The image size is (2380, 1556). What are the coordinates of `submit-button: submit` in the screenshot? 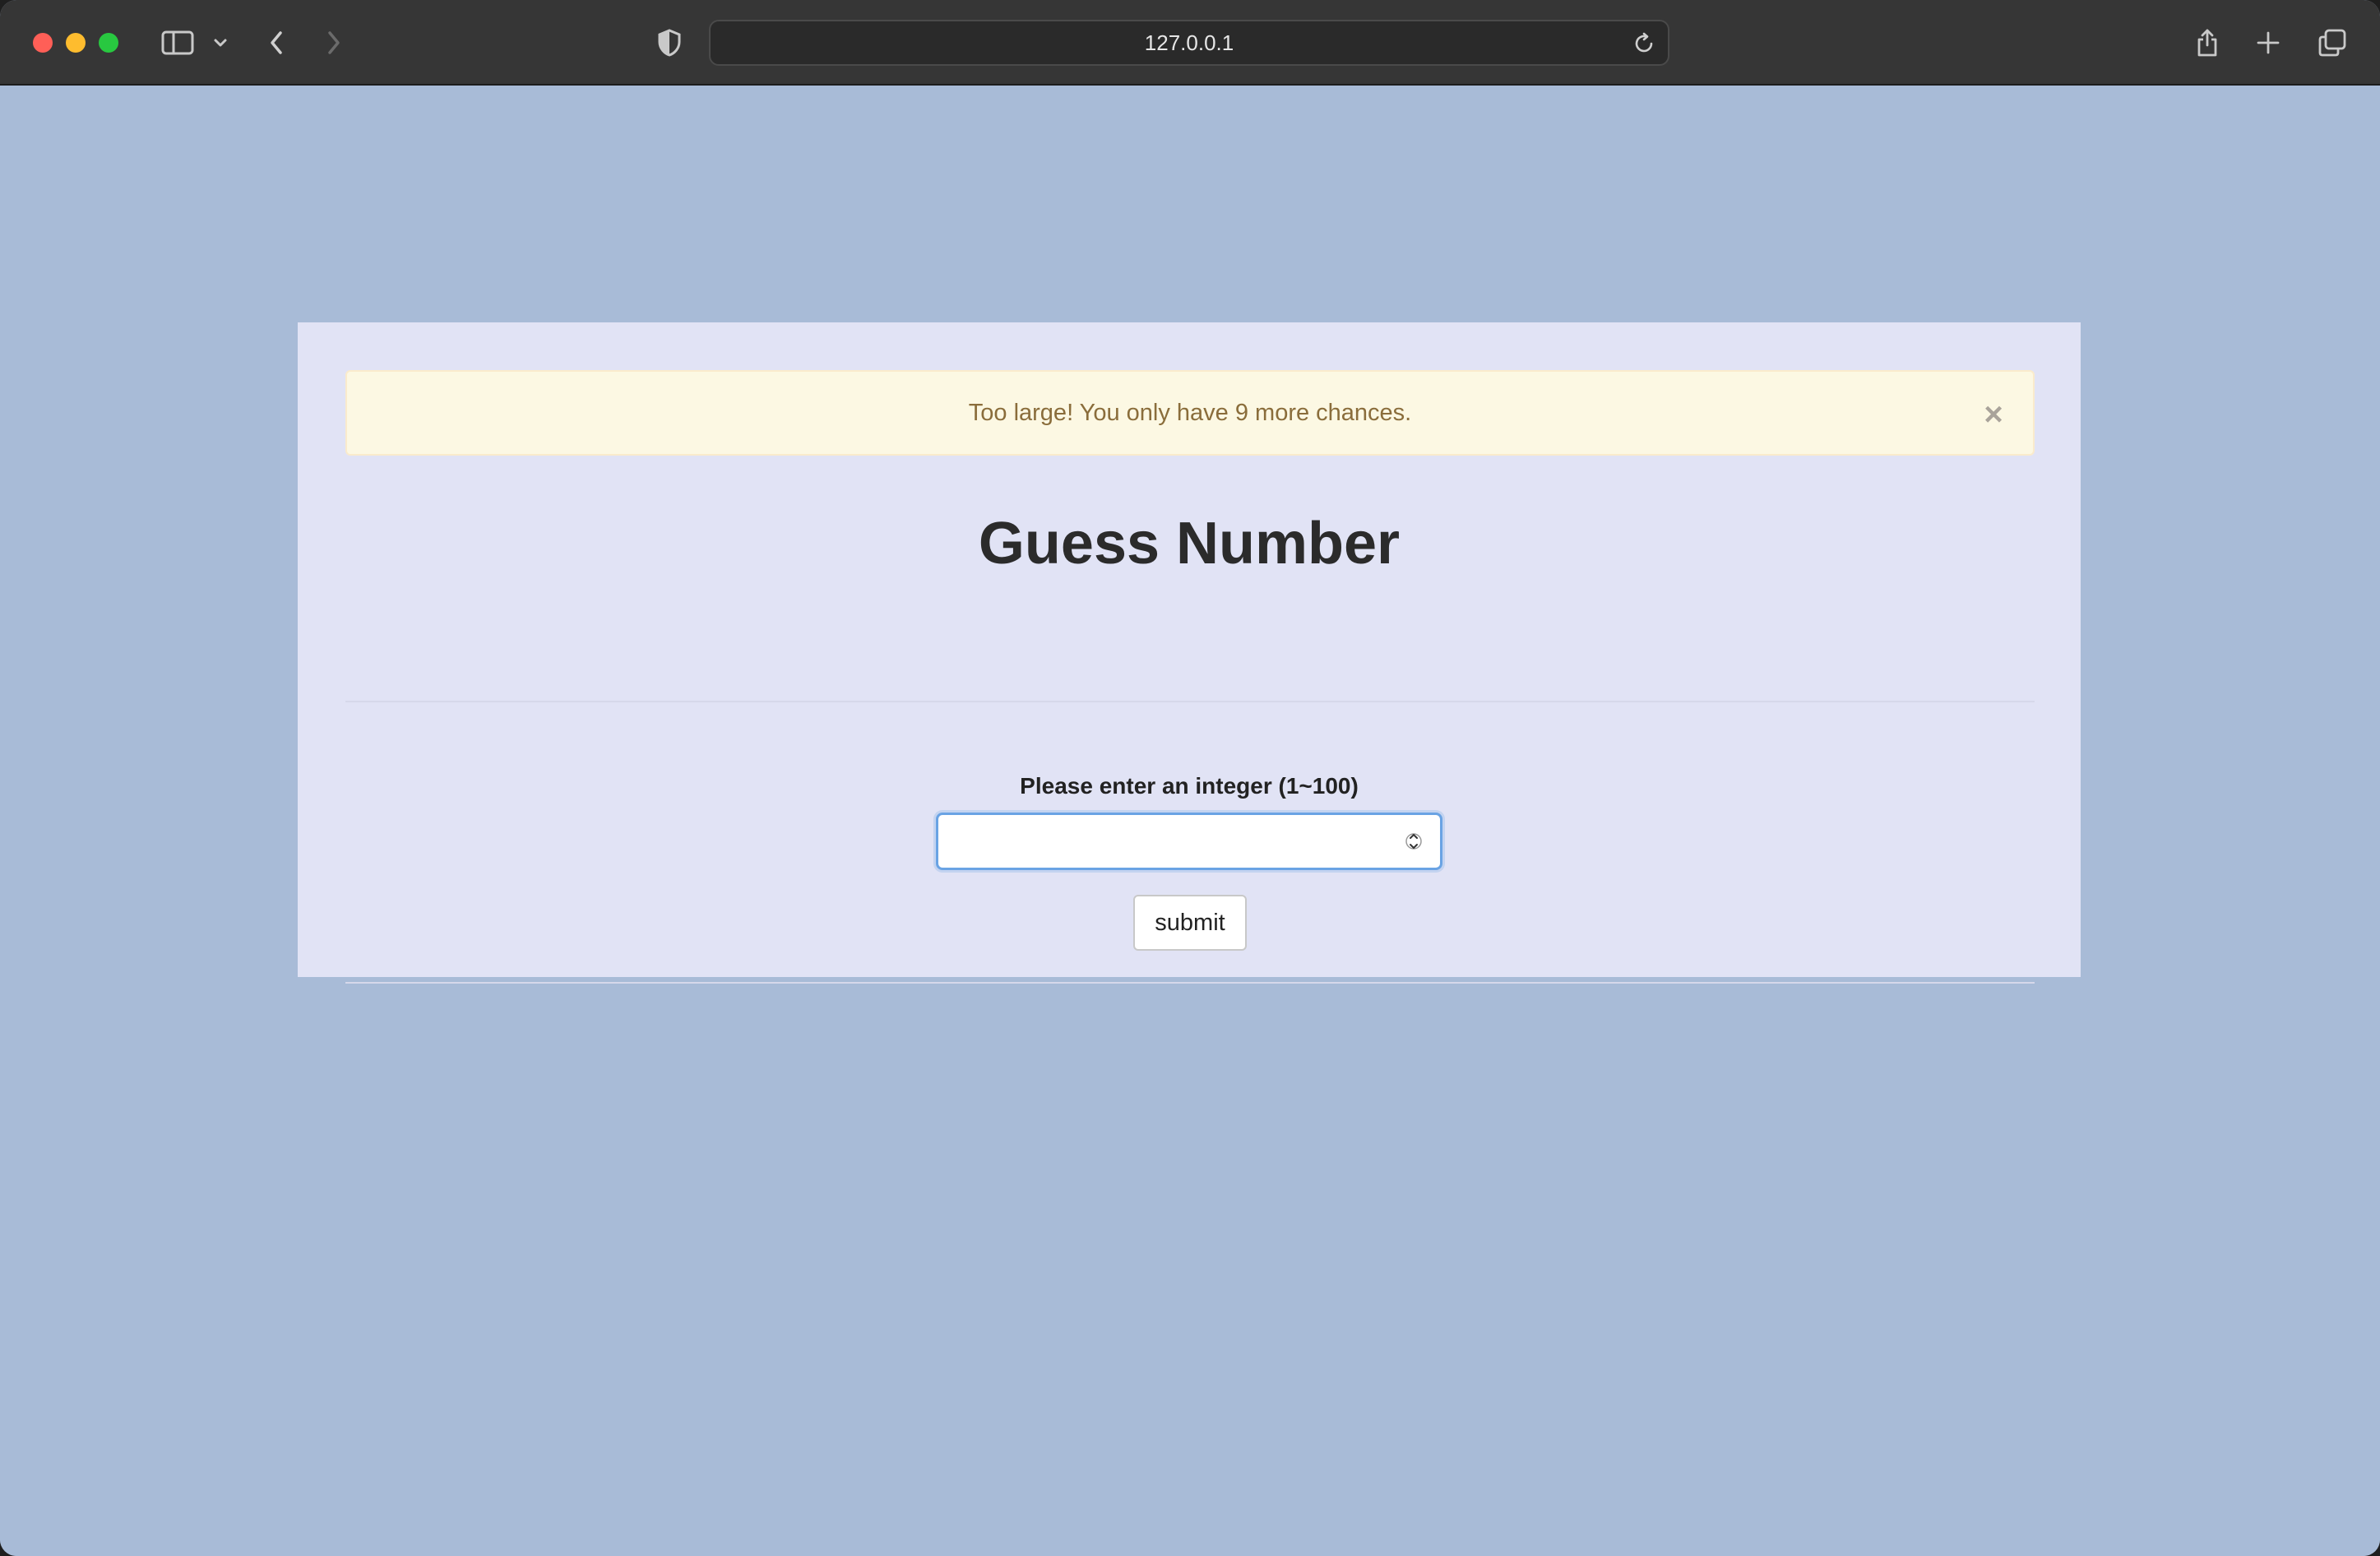 It's located at (1190, 923).